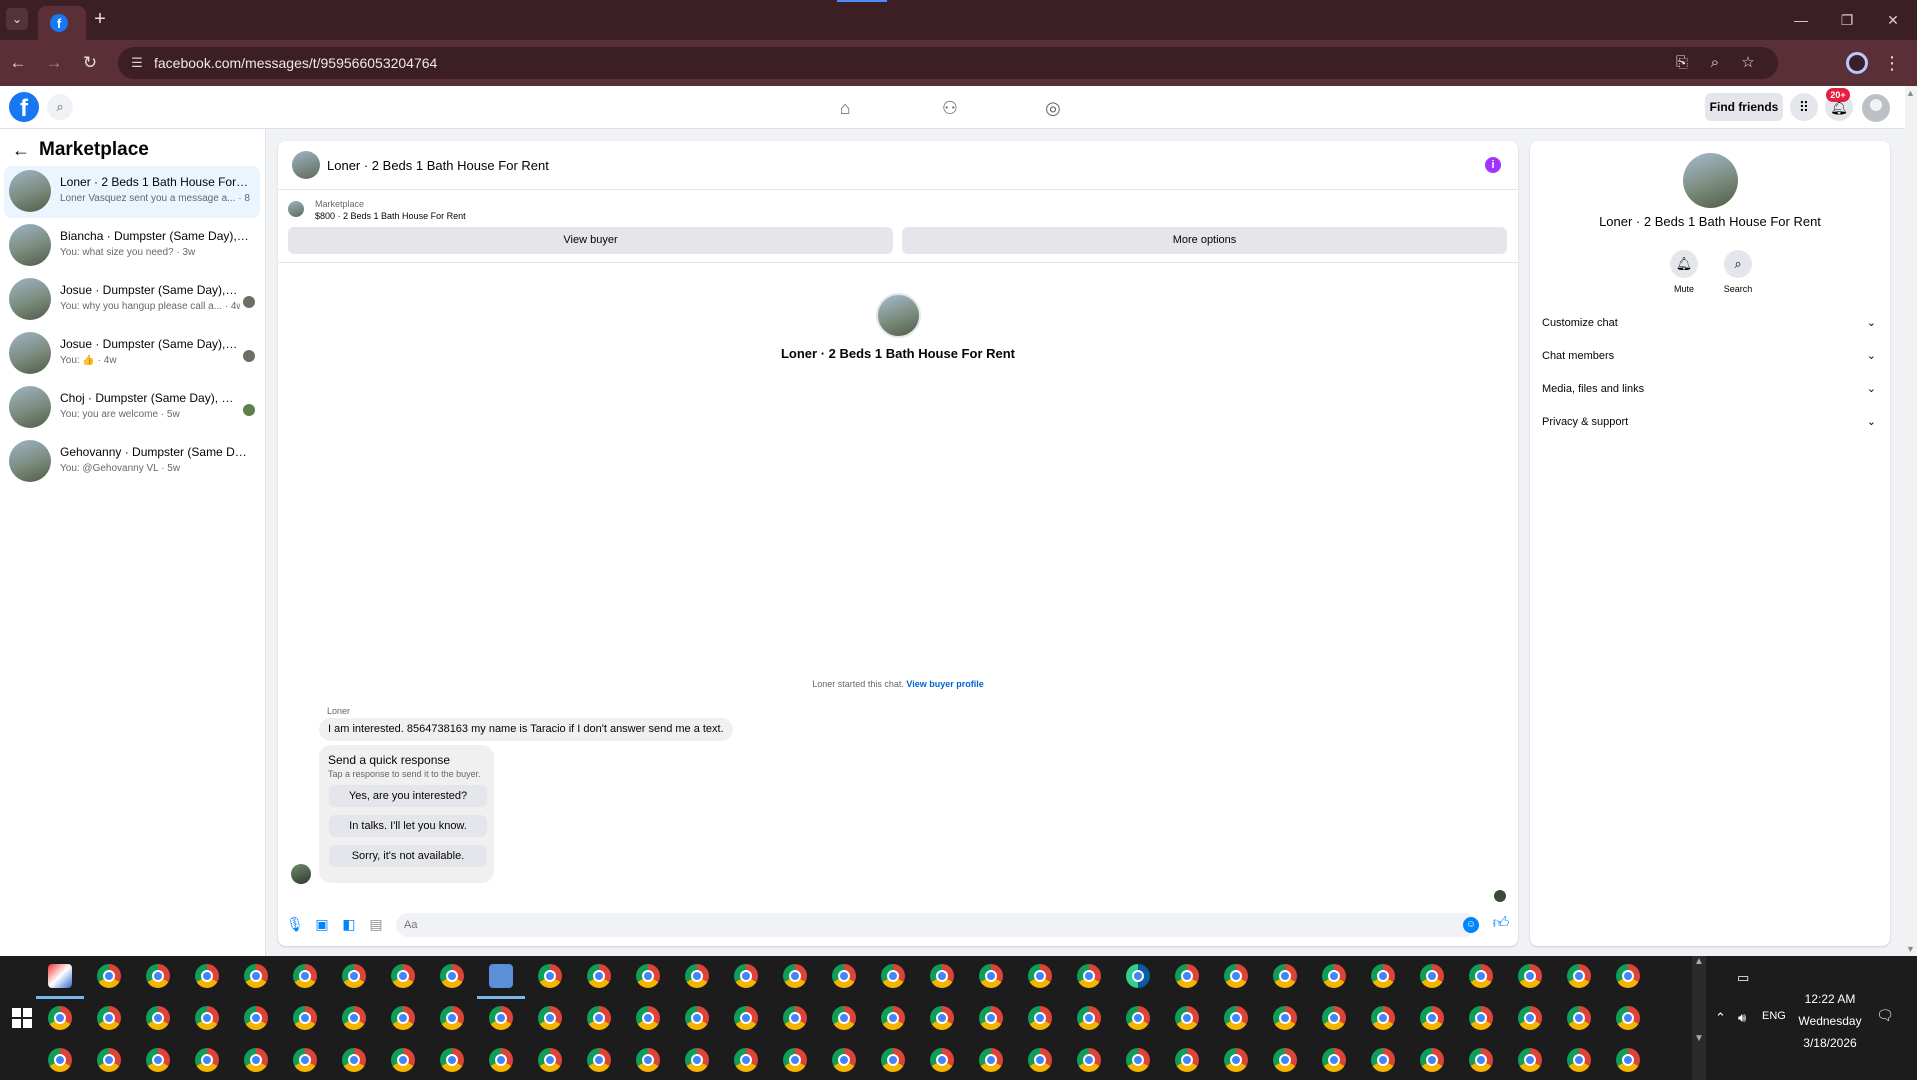 The width and height of the screenshot is (1917, 1080). What do you see at coordinates (1885, 1017) in the screenshot?
I see `notification-center-icon: 🗨︎` at bounding box center [1885, 1017].